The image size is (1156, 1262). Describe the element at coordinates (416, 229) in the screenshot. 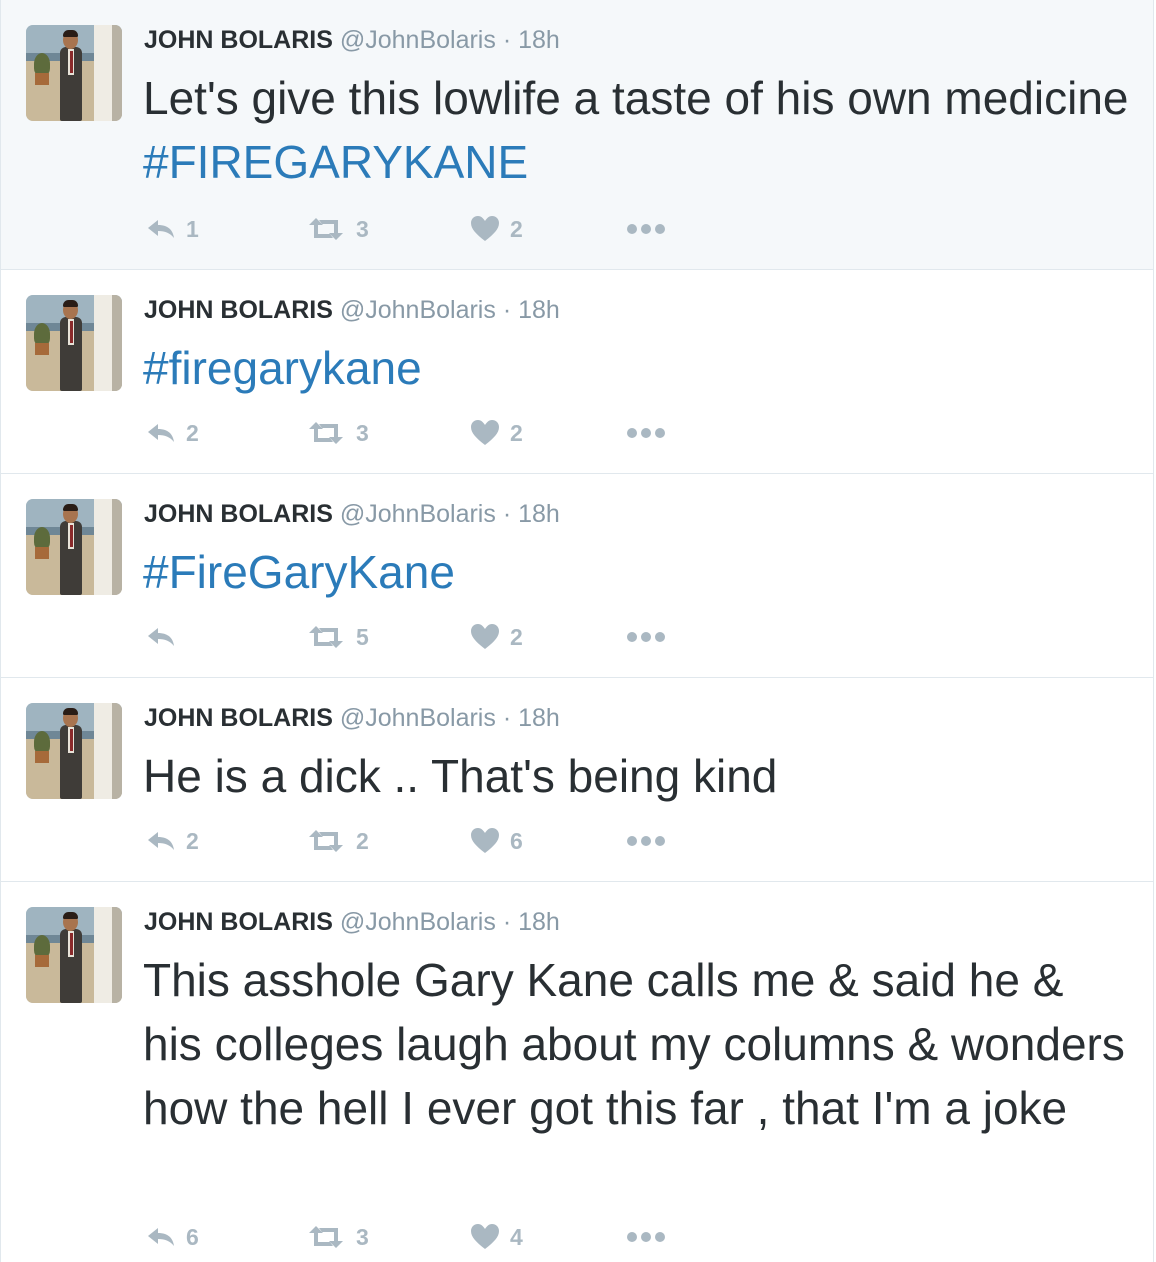

I see `tweet-actions: 1 3 2` at that location.